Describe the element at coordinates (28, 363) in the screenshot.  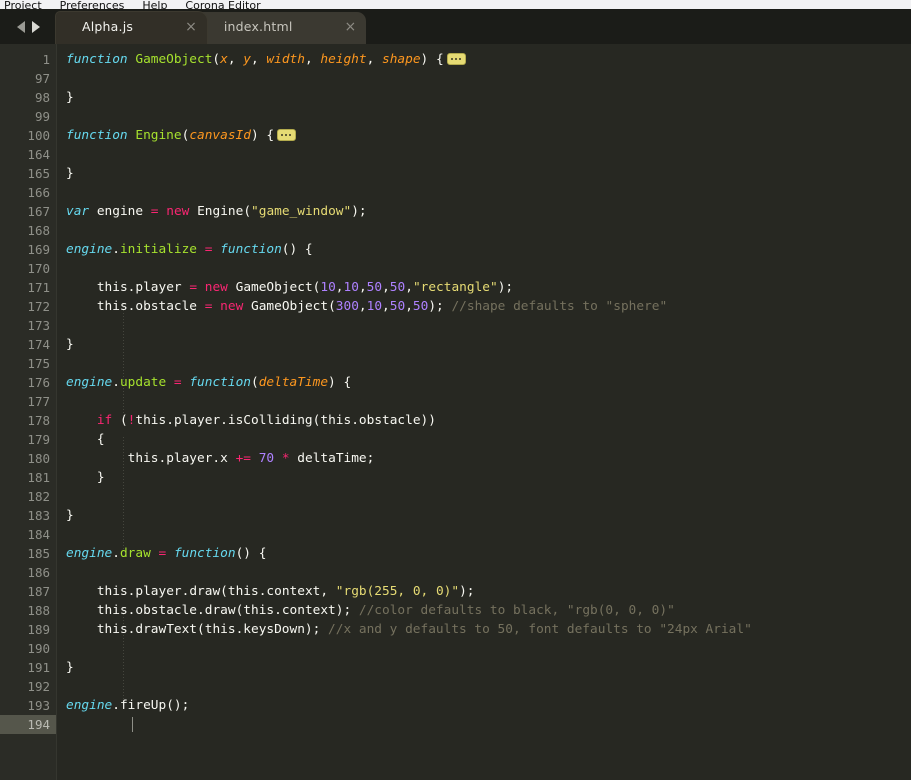
I see `line-number: 175` at that location.